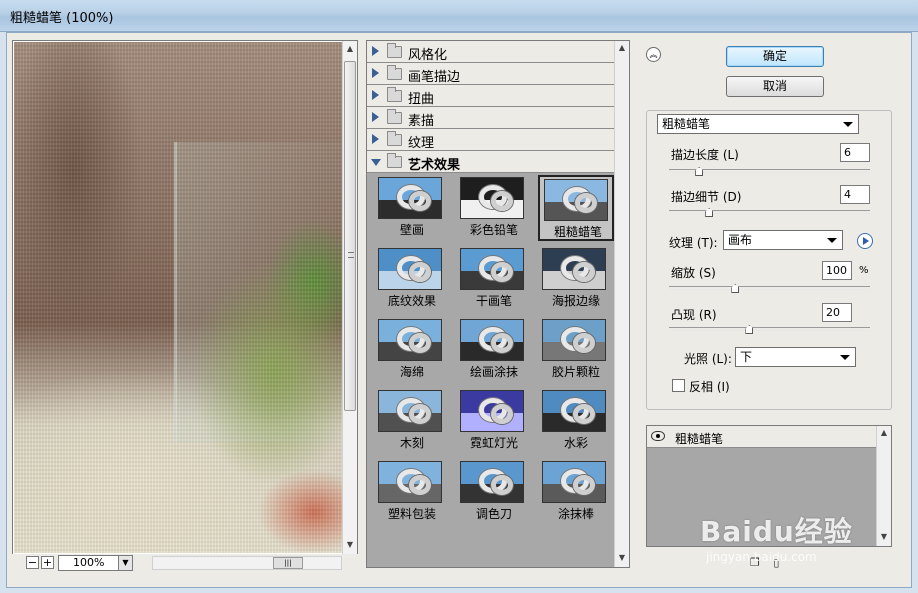 This screenshot has height=593, width=918. Describe the element at coordinates (288, 563) in the screenshot. I see `horizontal-scroll-thumb: |||` at that location.